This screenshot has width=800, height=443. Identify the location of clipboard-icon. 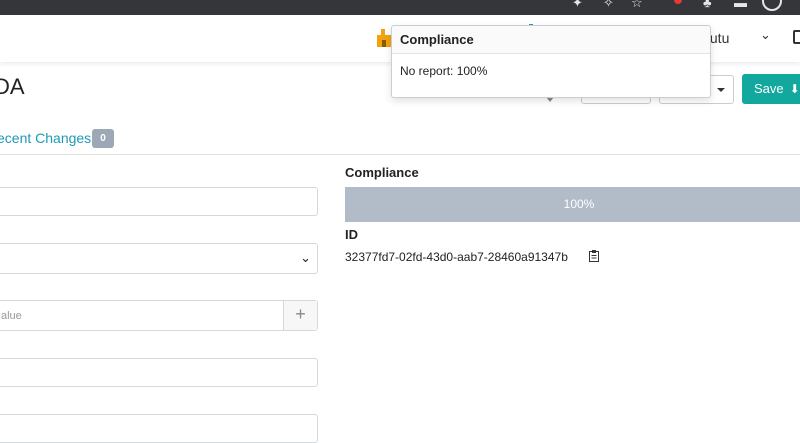
(594, 256).